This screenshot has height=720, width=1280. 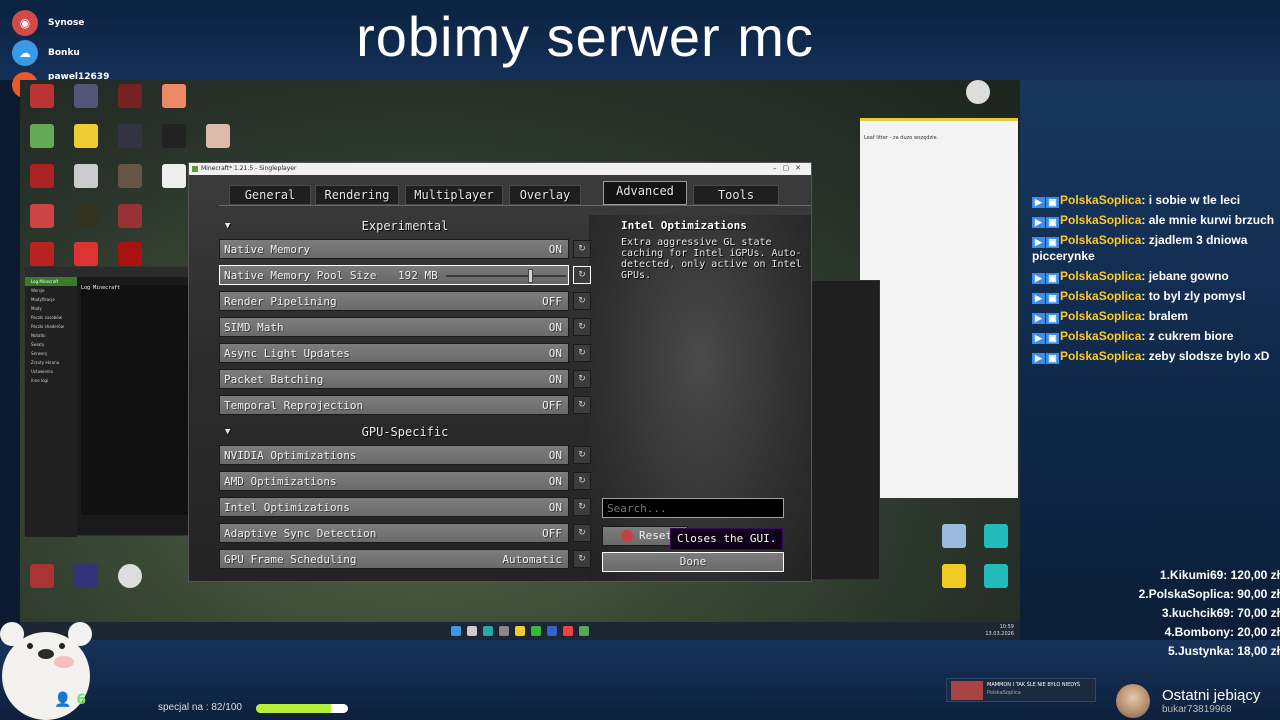 What do you see at coordinates (999, 631) in the screenshot?
I see `taskbar-clock: 10:59 13.03.2026` at bounding box center [999, 631].